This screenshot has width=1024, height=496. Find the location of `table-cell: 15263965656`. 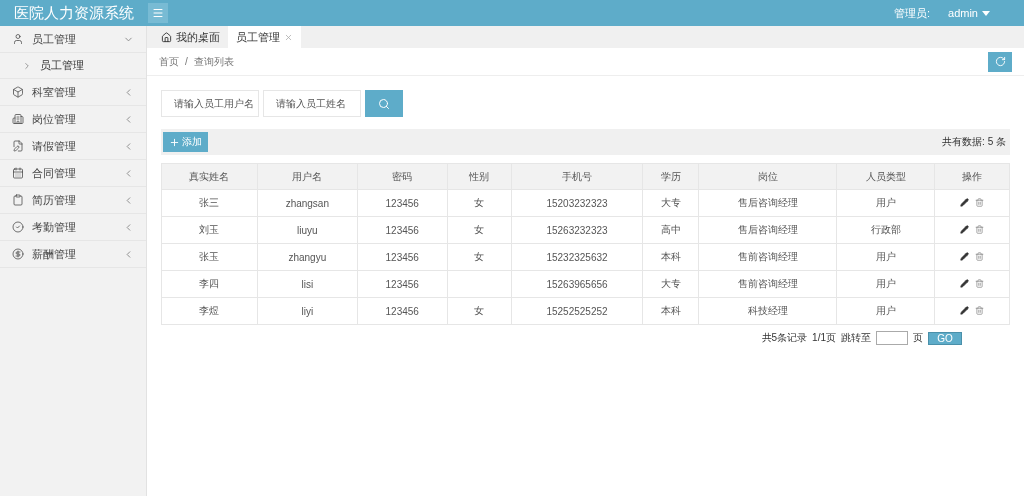

table-cell: 15263965656 is located at coordinates (577, 284).